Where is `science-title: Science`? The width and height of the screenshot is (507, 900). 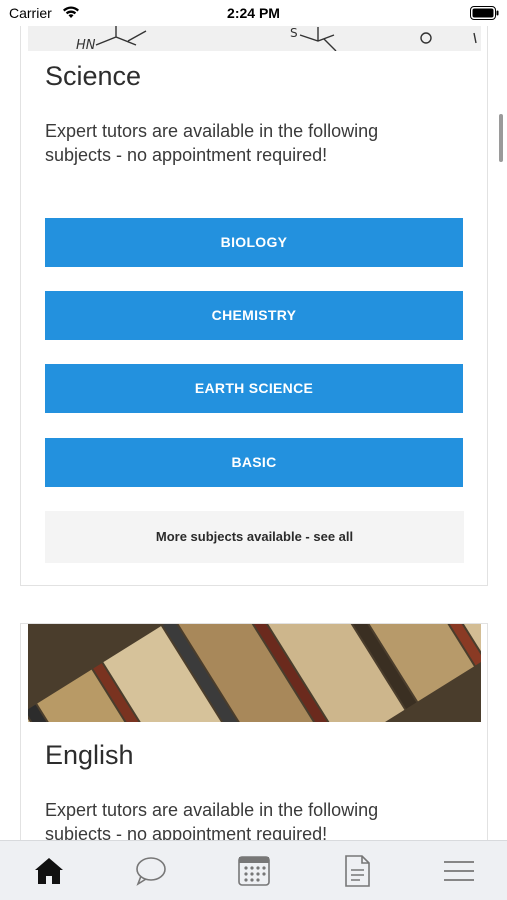
science-title: Science is located at coordinates (93, 76).